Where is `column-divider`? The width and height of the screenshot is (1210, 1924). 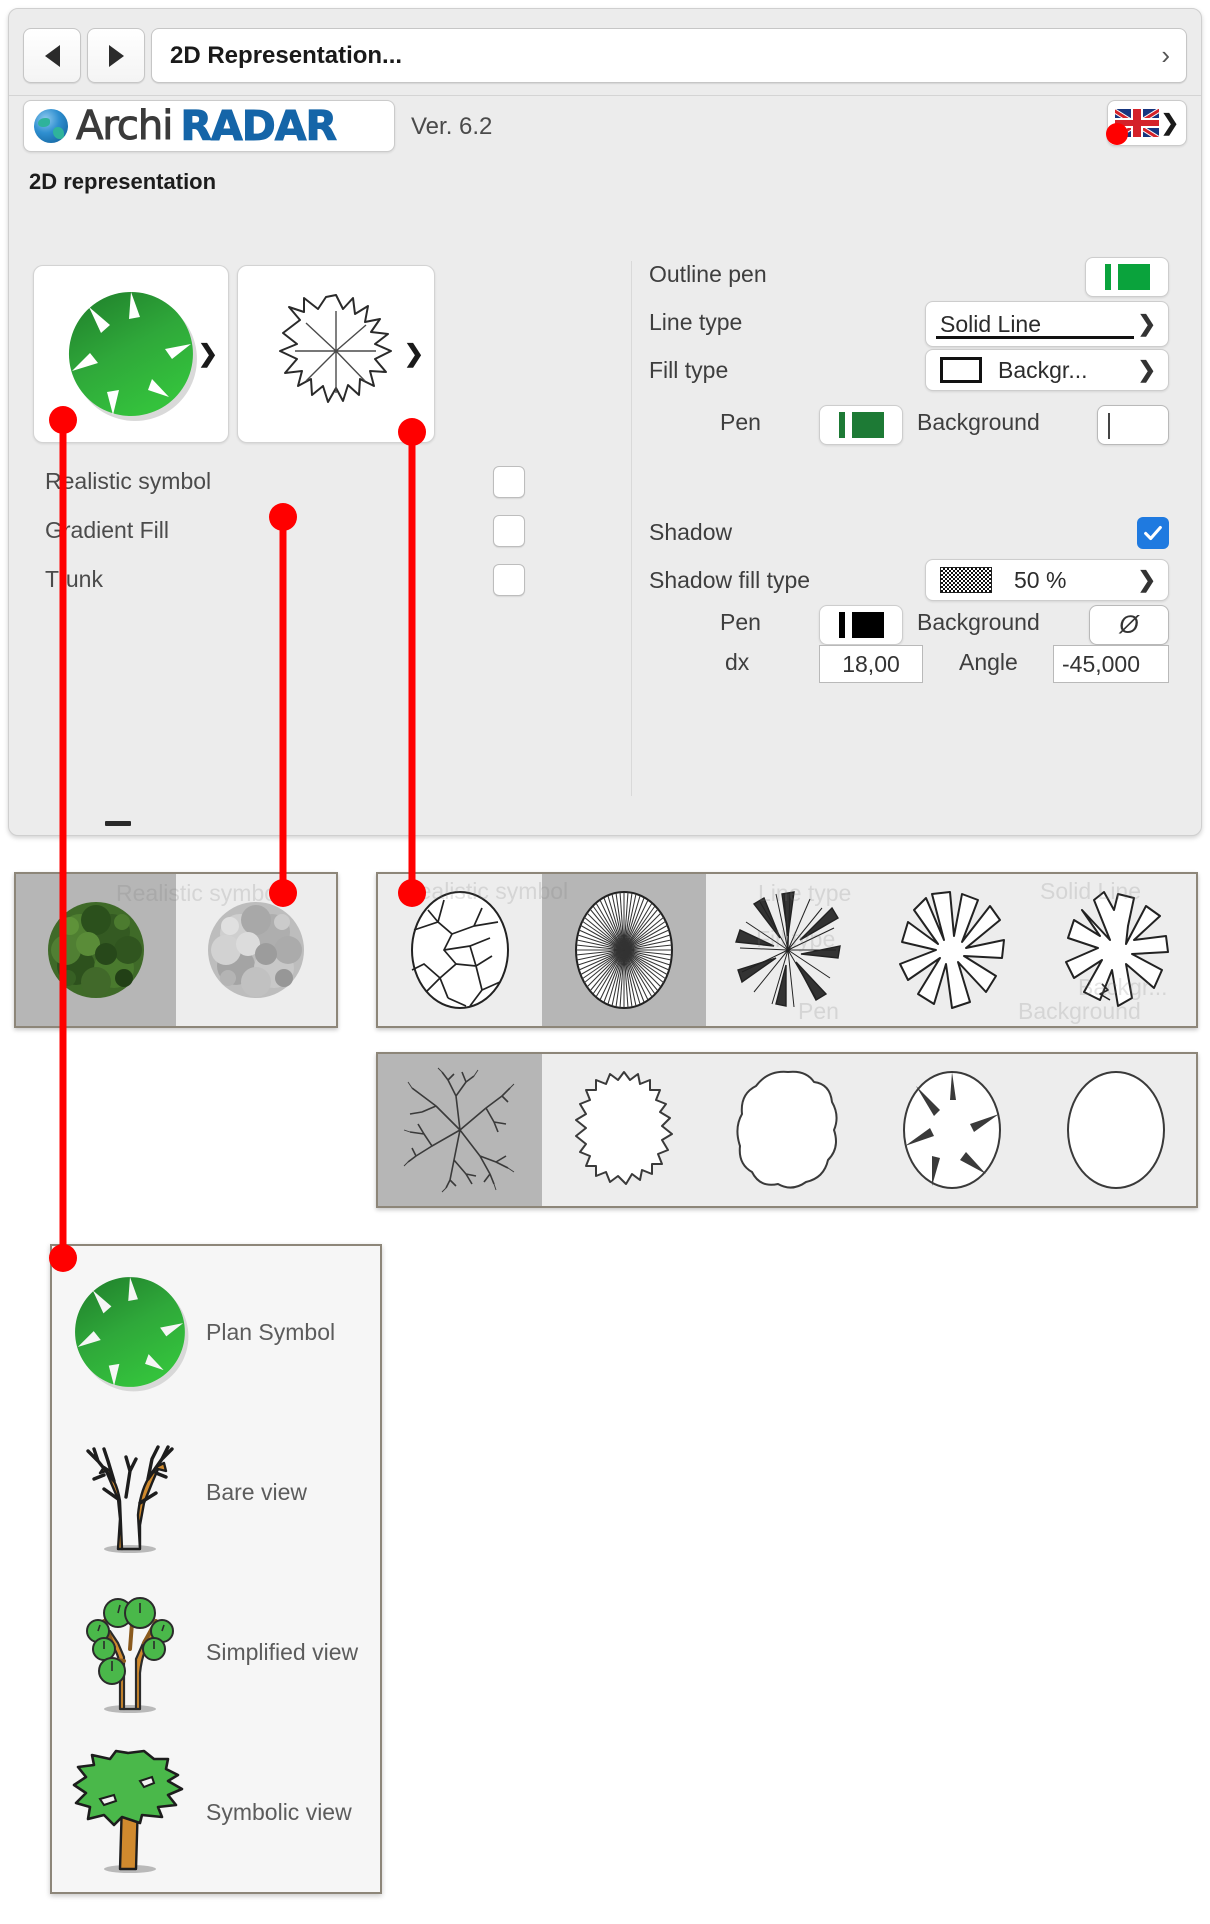
column-divider is located at coordinates (631, 528).